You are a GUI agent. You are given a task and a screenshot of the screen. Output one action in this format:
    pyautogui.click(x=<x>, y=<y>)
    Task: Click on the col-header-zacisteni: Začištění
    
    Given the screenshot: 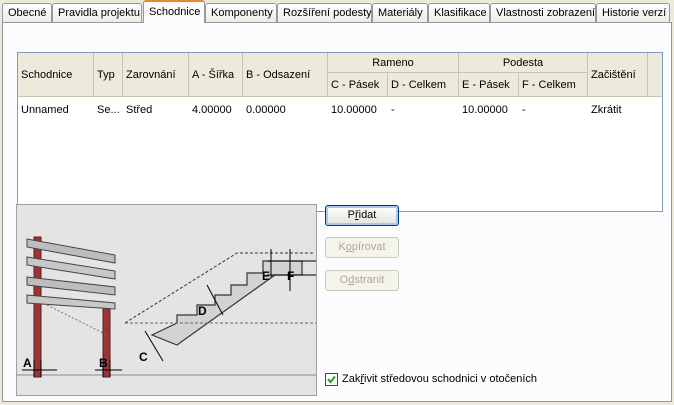 What is the action you would take?
    pyautogui.click(x=618, y=75)
    